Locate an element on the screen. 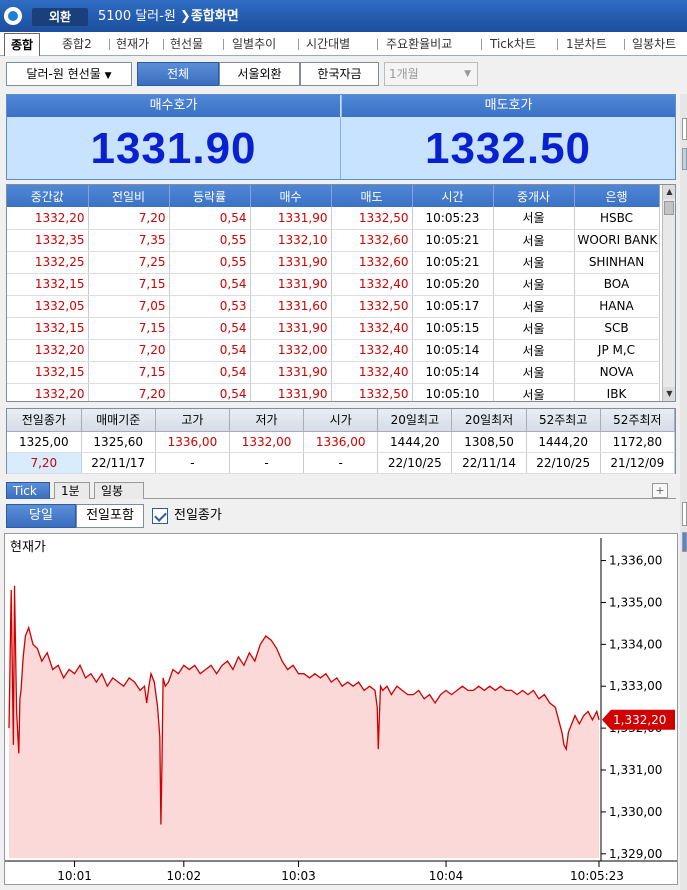  tick-header: 은행 is located at coordinates (617, 196).